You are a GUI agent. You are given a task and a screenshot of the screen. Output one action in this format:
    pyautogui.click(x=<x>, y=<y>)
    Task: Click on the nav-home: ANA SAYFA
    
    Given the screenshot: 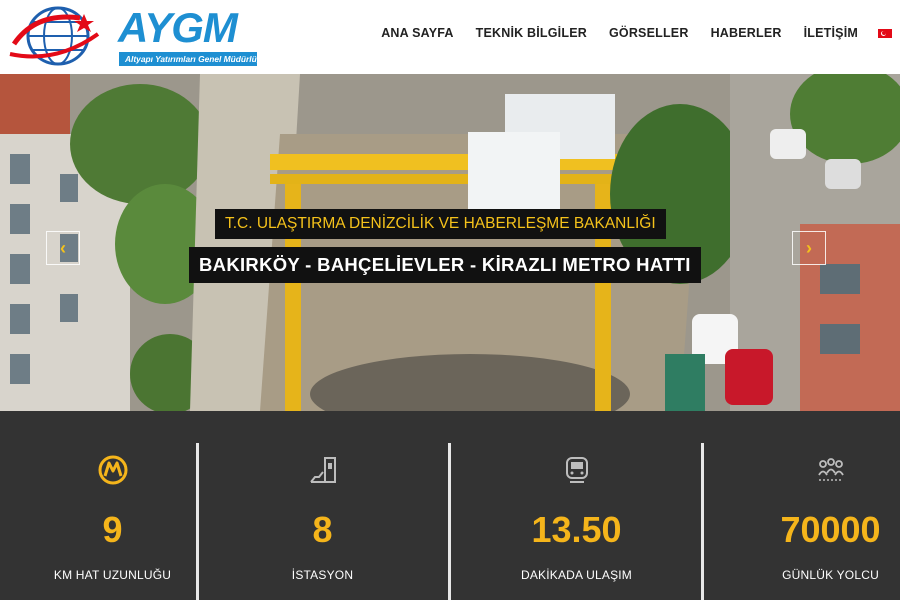 What is the action you would take?
    pyautogui.click(x=417, y=33)
    